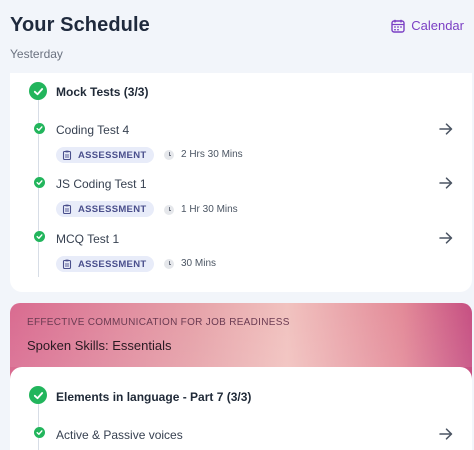  I want to click on duration: 2 Hrs 30 Mins, so click(203, 154).